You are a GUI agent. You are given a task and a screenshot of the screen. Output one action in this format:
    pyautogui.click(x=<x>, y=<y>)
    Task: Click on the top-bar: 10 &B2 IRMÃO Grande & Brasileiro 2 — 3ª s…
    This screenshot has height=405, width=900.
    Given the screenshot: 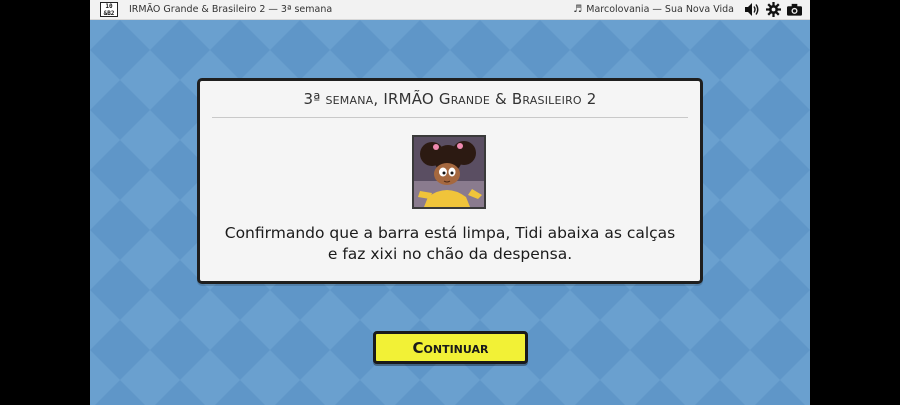 What is the action you would take?
    pyautogui.click(x=450, y=10)
    